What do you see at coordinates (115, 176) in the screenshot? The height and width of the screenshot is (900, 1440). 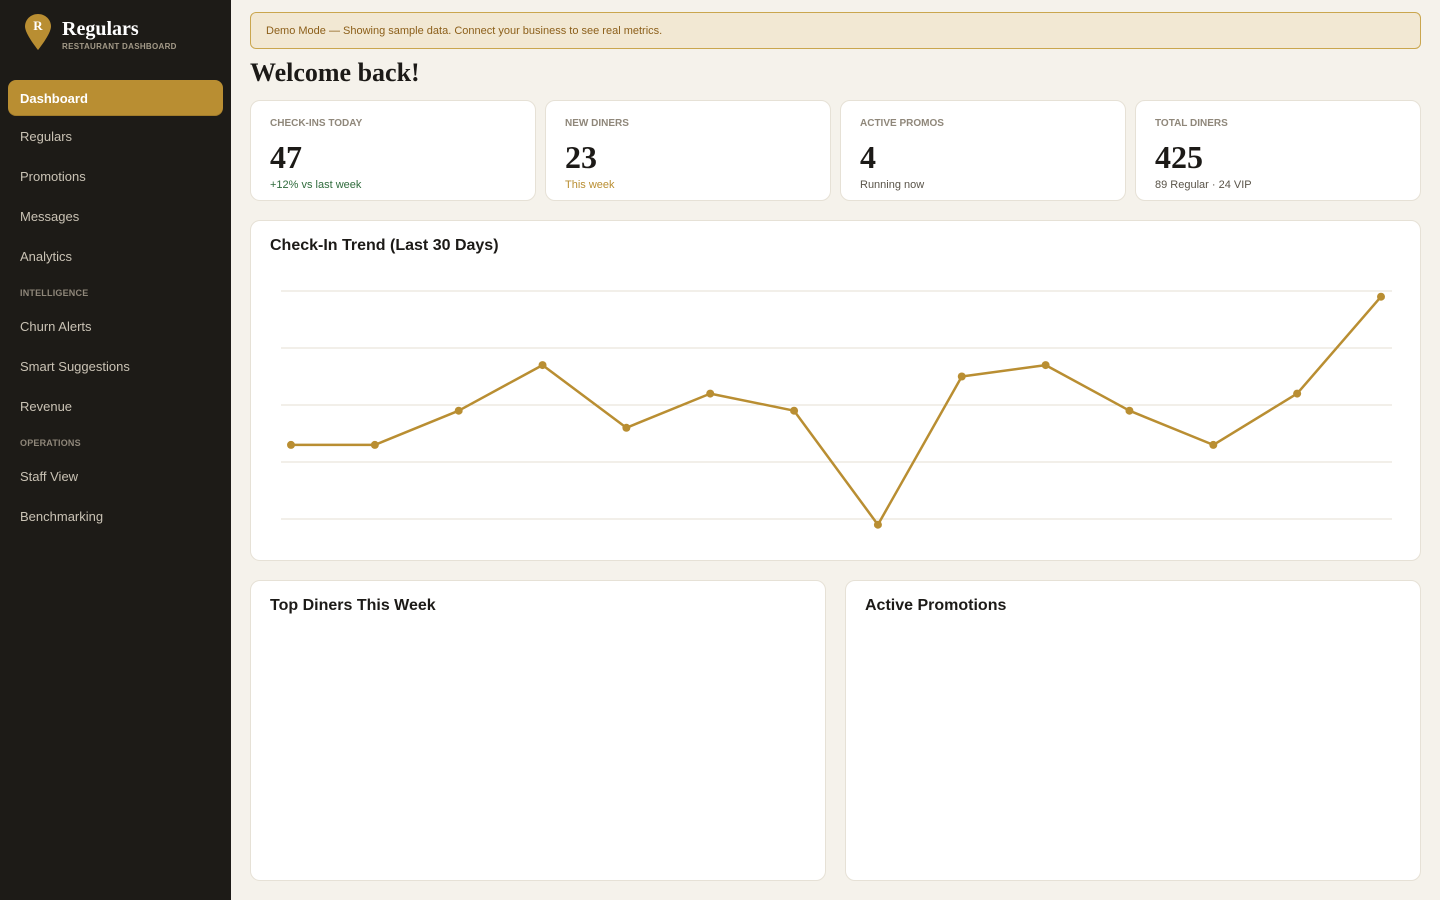 I see `sidebar-item-promotions: Promotions` at bounding box center [115, 176].